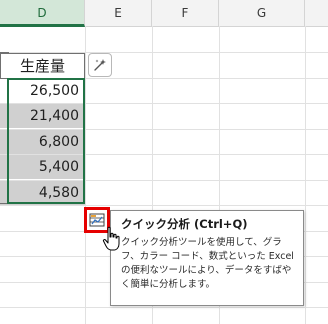 This screenshot has width=328, height=324. What do you see at coordinates (262, 13) in the screenshot?
I see `column-header-g: G` at bounding box center [262, 13].